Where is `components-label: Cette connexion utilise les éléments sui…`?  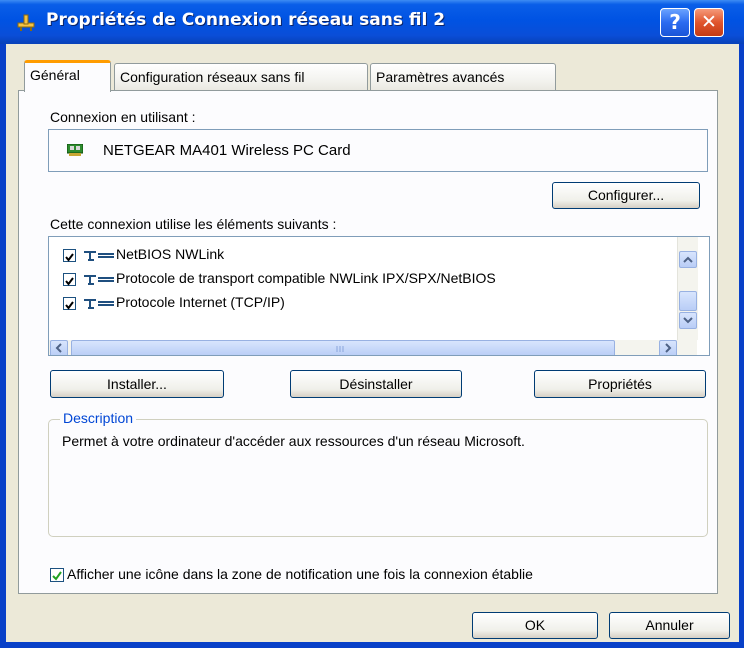 components-label: Cette connexion utilise les éléments sui… is located at coordinates (193, 224).